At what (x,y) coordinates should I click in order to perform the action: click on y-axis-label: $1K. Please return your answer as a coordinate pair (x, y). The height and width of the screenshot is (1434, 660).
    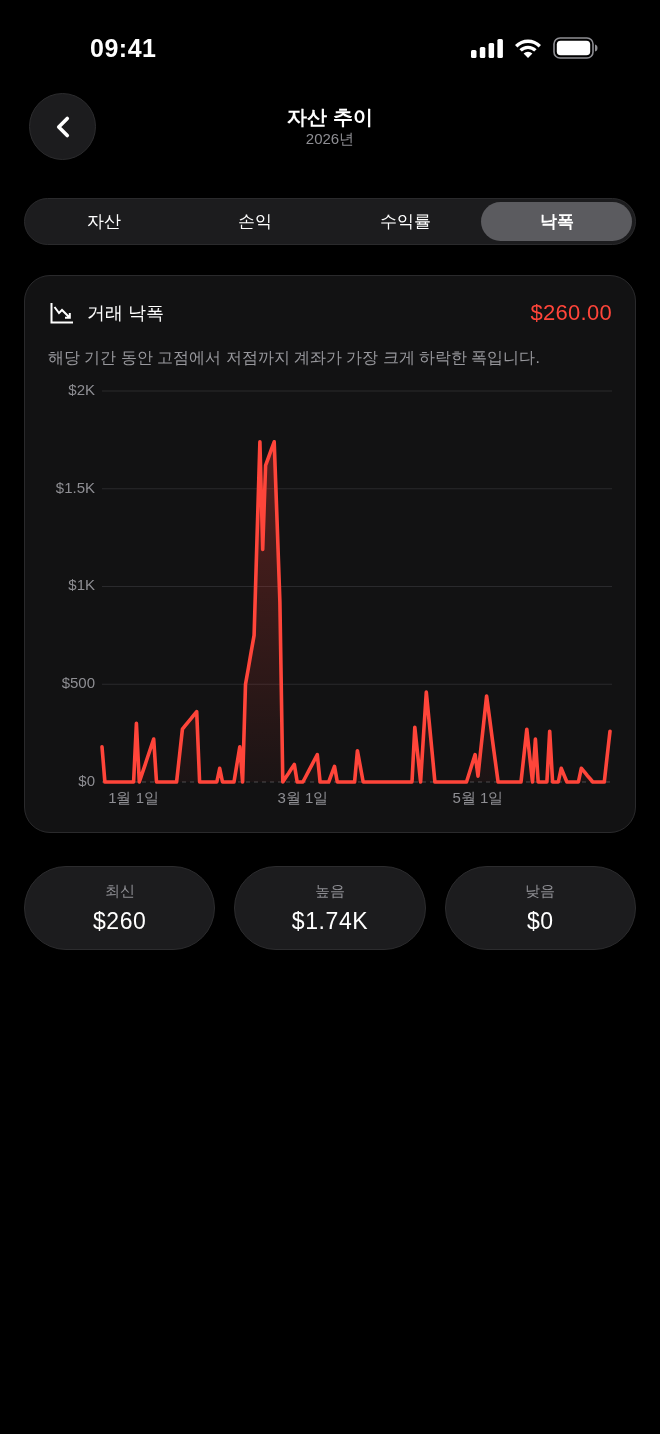
    Looking at the image, I should click on (81, 585).